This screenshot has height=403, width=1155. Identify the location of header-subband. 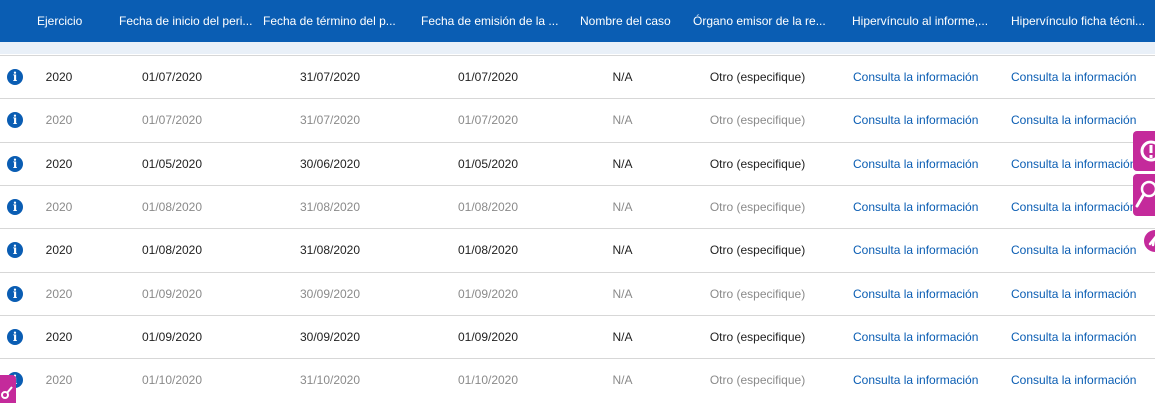
(577, 48).